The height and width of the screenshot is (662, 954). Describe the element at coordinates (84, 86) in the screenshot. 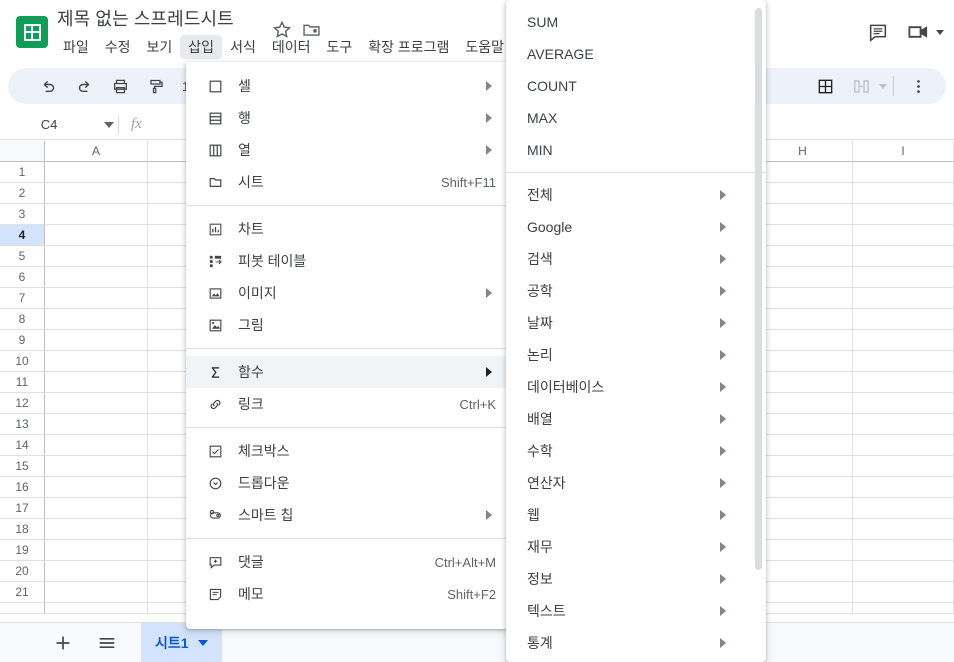

I see `redo-icon` at that location.